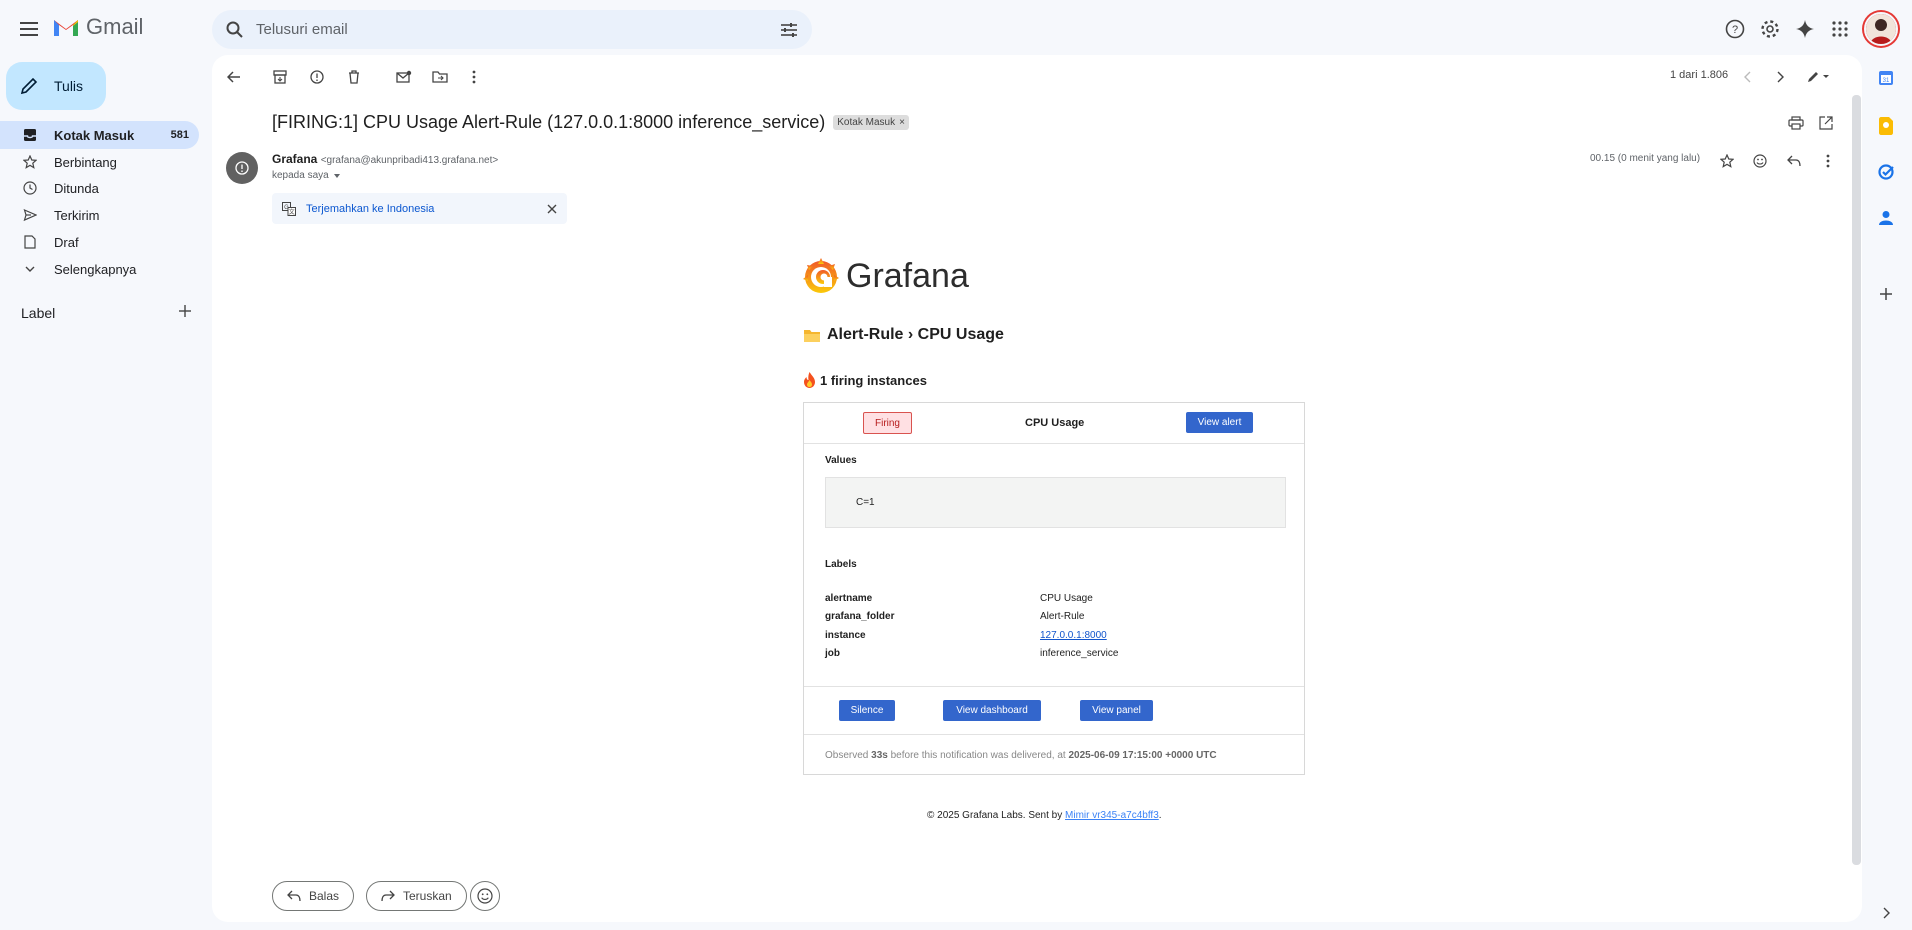  I want to click on report-spam-button, so click(317, 77).